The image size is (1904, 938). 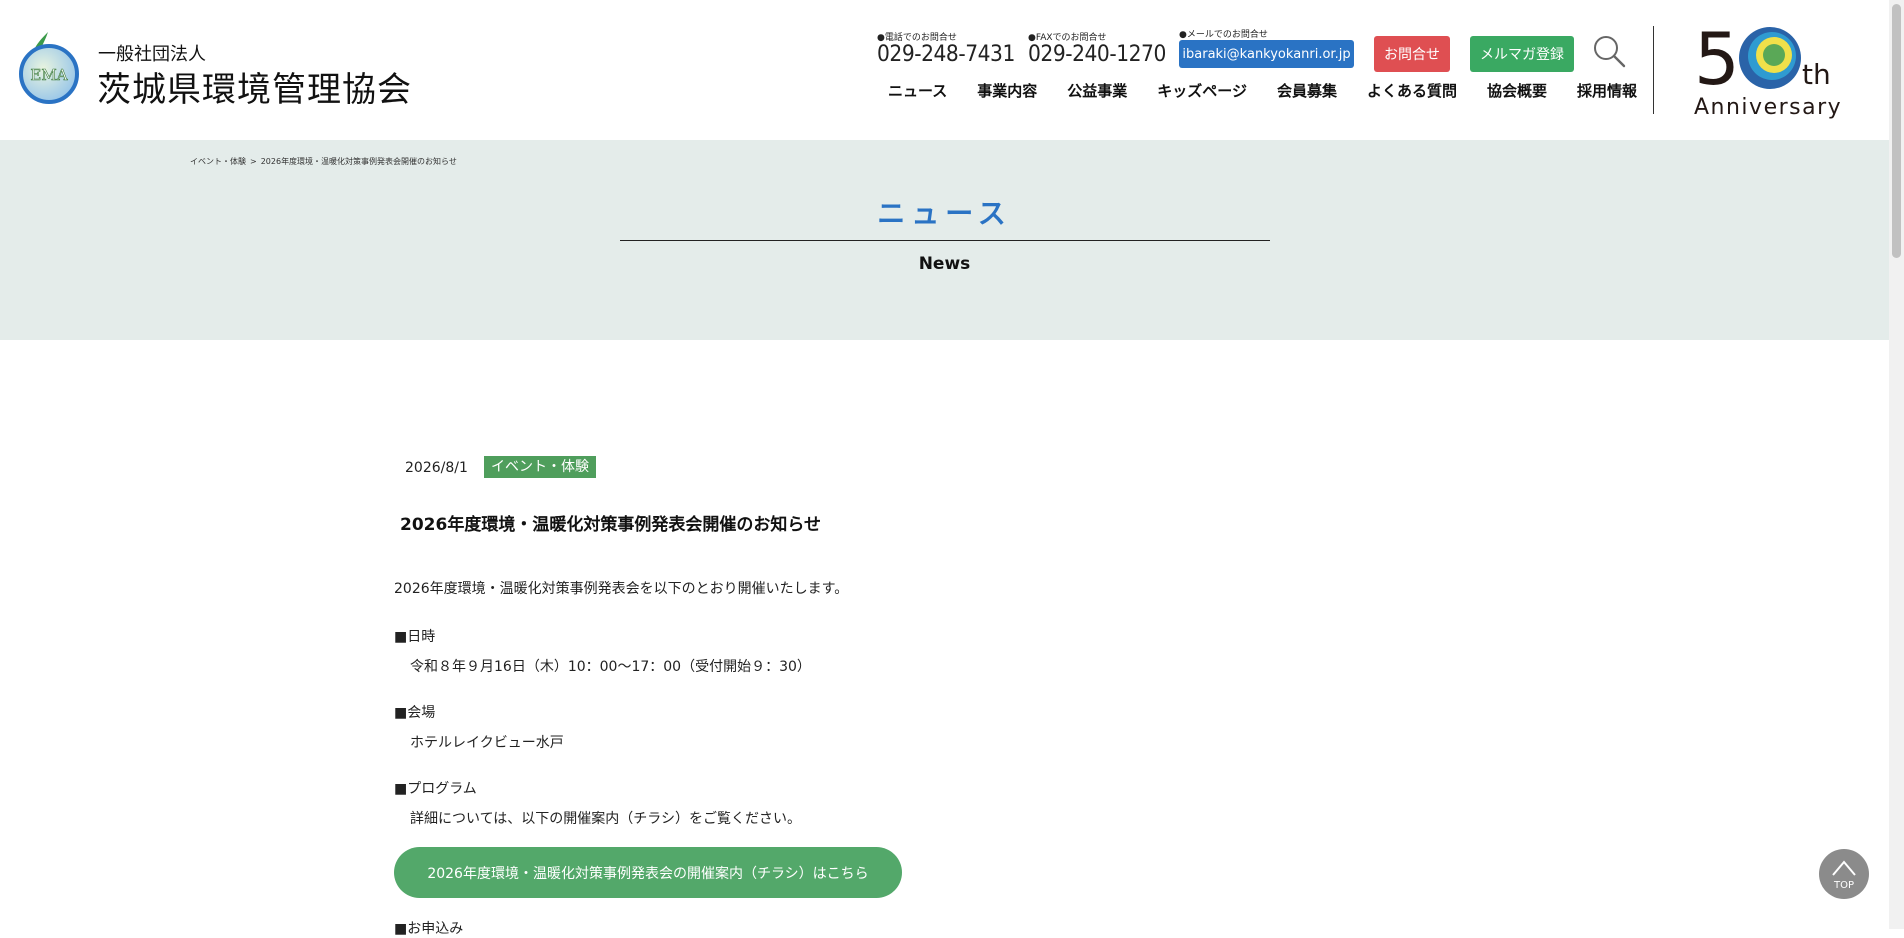 I want to click on venue-body: ホテルレイクビュー水戸, so click(x=487, y=743).